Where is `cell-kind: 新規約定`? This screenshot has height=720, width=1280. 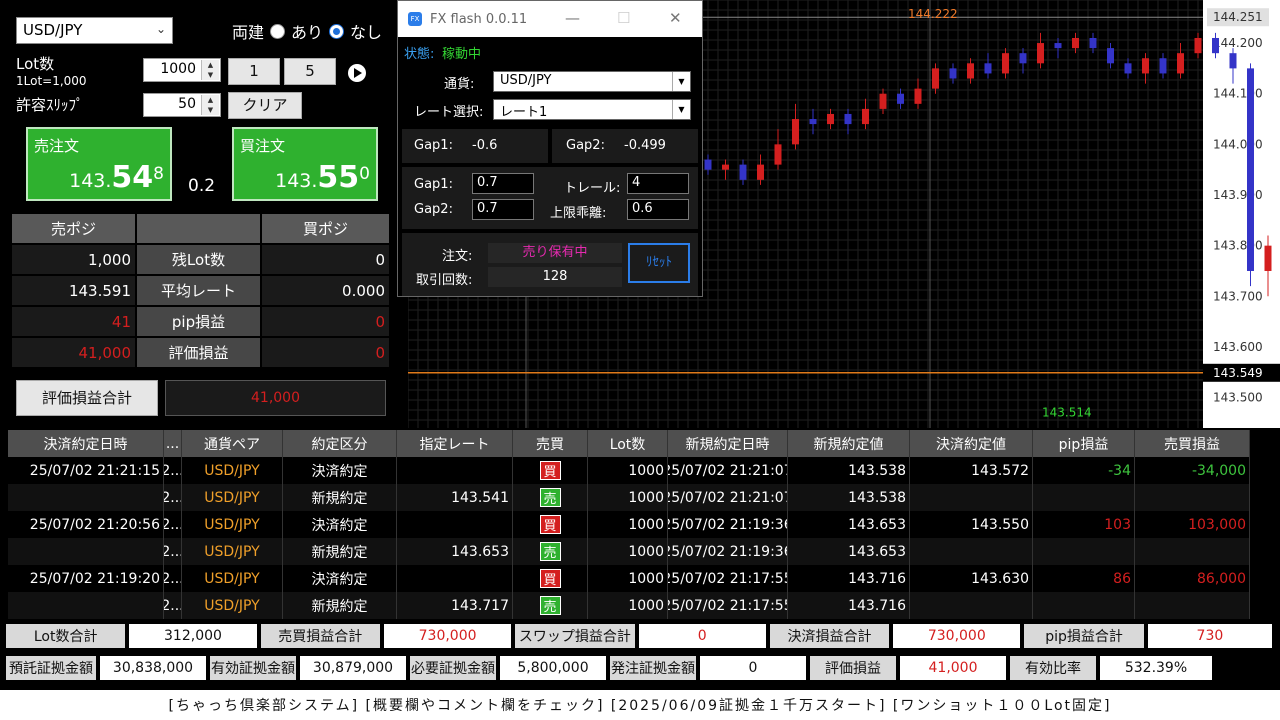
cell-kind: 新規約定 is located at coordinates (340, 605).